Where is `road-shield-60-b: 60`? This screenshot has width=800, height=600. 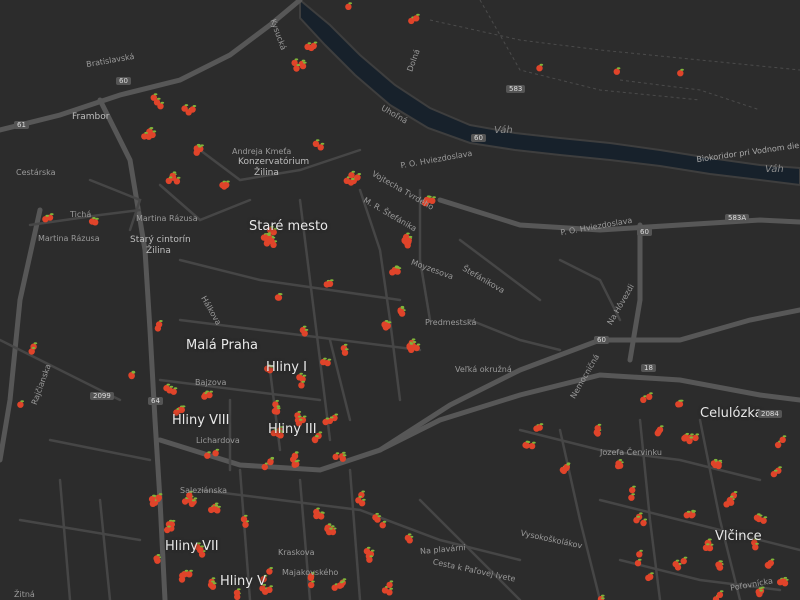 road-shield-60-b: 60 is located at coordinates (478, 138).